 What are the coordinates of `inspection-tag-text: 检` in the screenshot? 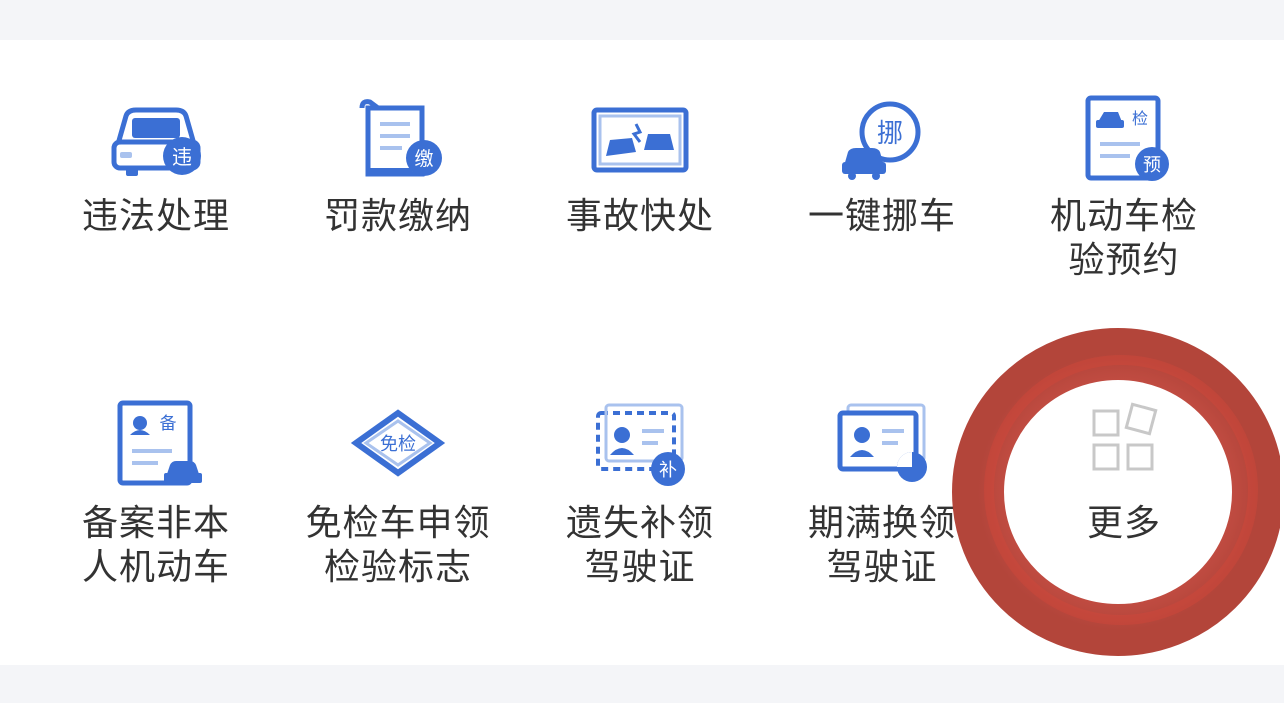 It's located at (1140, 118).